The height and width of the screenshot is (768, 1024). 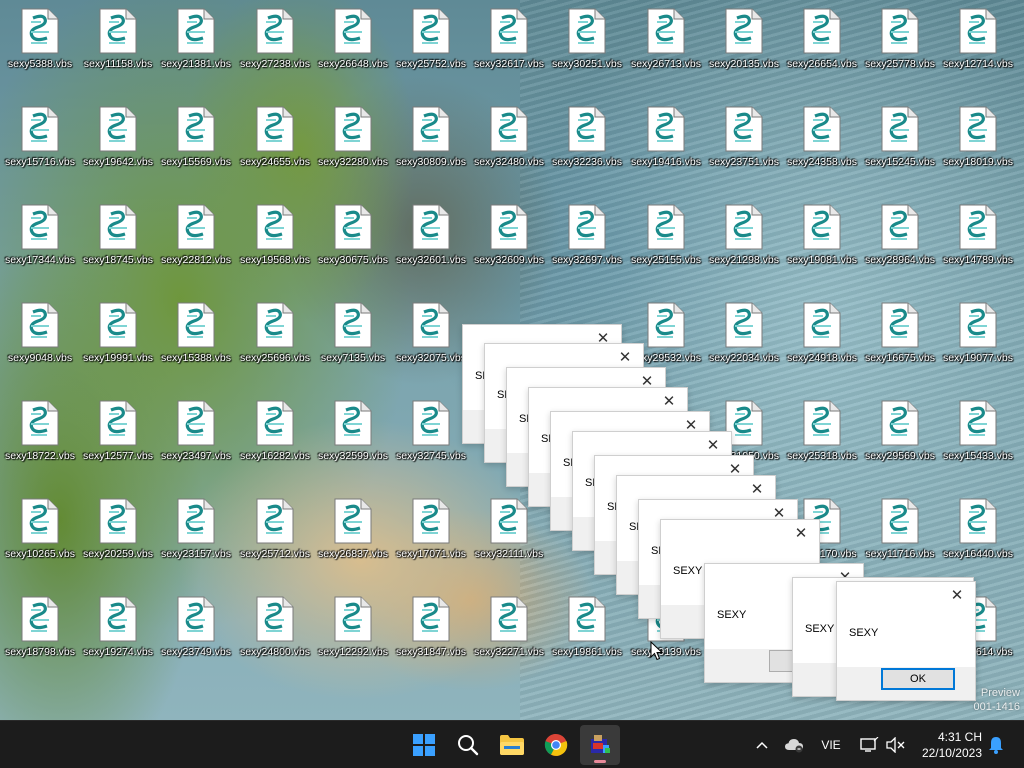 What do you see at coordinates (196, 239) in the screenshot?
I see `desktop-icon: sexy22812.vbs` at bounding box center [196, 239].